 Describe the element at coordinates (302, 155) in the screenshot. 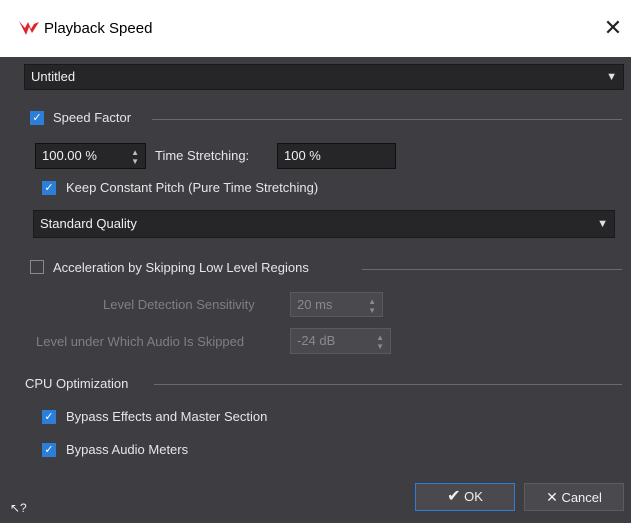

I see `time-stretching-value: 100 %` at that location.